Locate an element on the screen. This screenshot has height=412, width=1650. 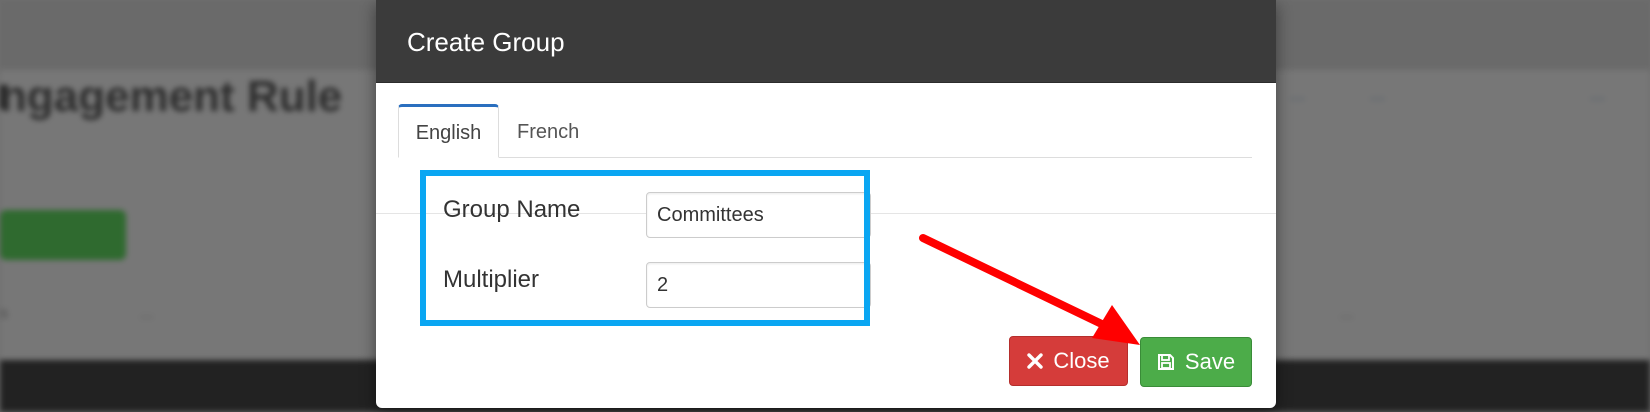
x-icon is located at coordinates (1035, 361).